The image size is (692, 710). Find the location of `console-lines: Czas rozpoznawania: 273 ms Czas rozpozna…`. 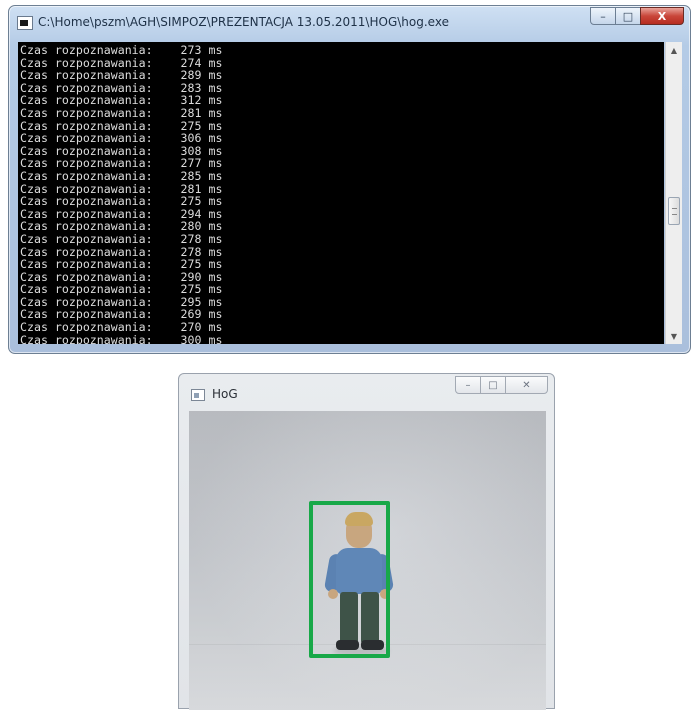

console-lines: Czas rozpoznawania: 273 ms Czas rozpozna… is located at coordinates (121, 194).